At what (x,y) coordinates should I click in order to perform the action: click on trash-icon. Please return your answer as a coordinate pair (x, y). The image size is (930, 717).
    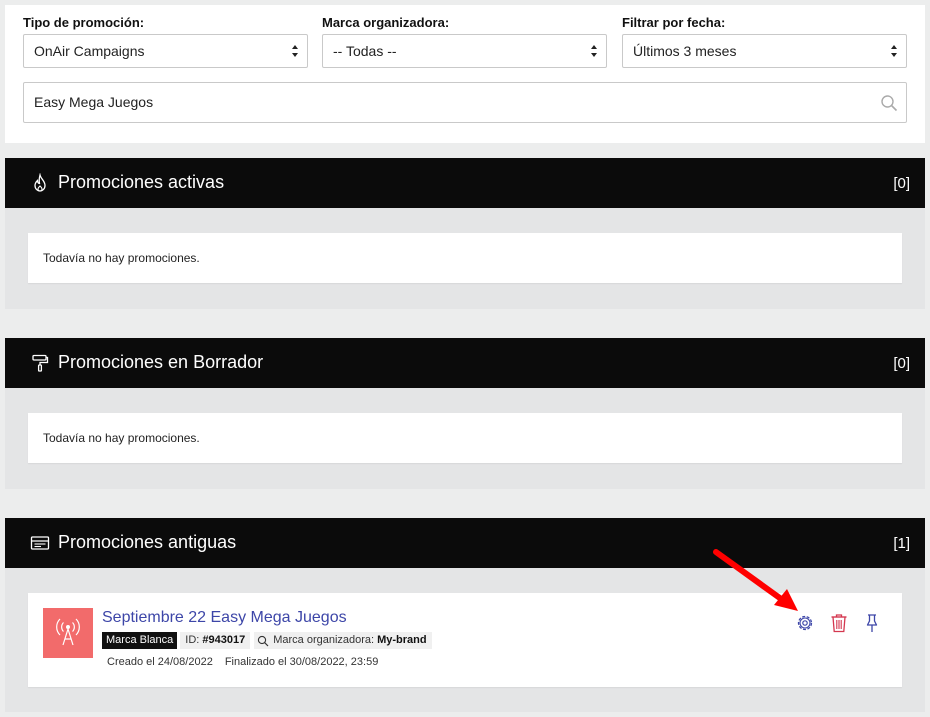
    Looking at the image, I should click on (839, 623).